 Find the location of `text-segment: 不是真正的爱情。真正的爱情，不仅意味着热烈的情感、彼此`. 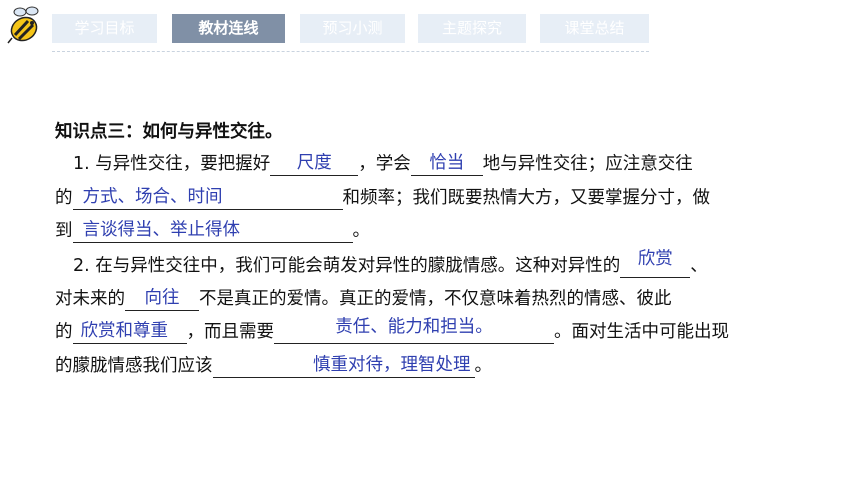

text-segment: 不是真正的爱情。真正的爱情，不仅意味着热烈的情感、彼此 is located at coordinates (435, 299).